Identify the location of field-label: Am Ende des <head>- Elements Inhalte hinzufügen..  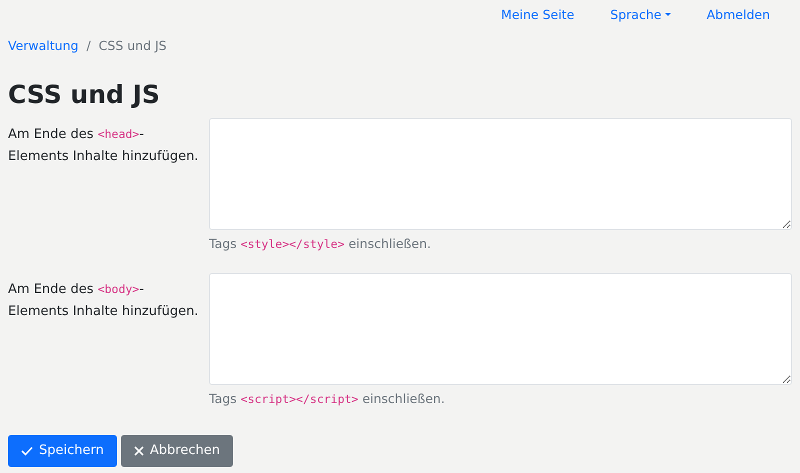
(104, 146).